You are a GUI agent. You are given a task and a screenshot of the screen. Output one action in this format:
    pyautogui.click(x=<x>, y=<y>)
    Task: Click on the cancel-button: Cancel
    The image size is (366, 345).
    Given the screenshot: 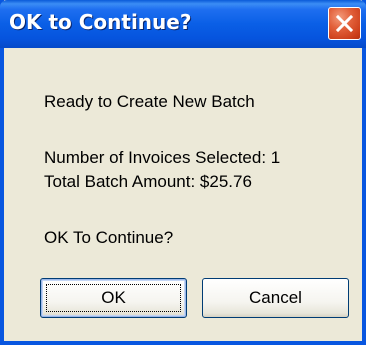 What is the action you would take?
    pyautogui.click(x=275, y=298)
    